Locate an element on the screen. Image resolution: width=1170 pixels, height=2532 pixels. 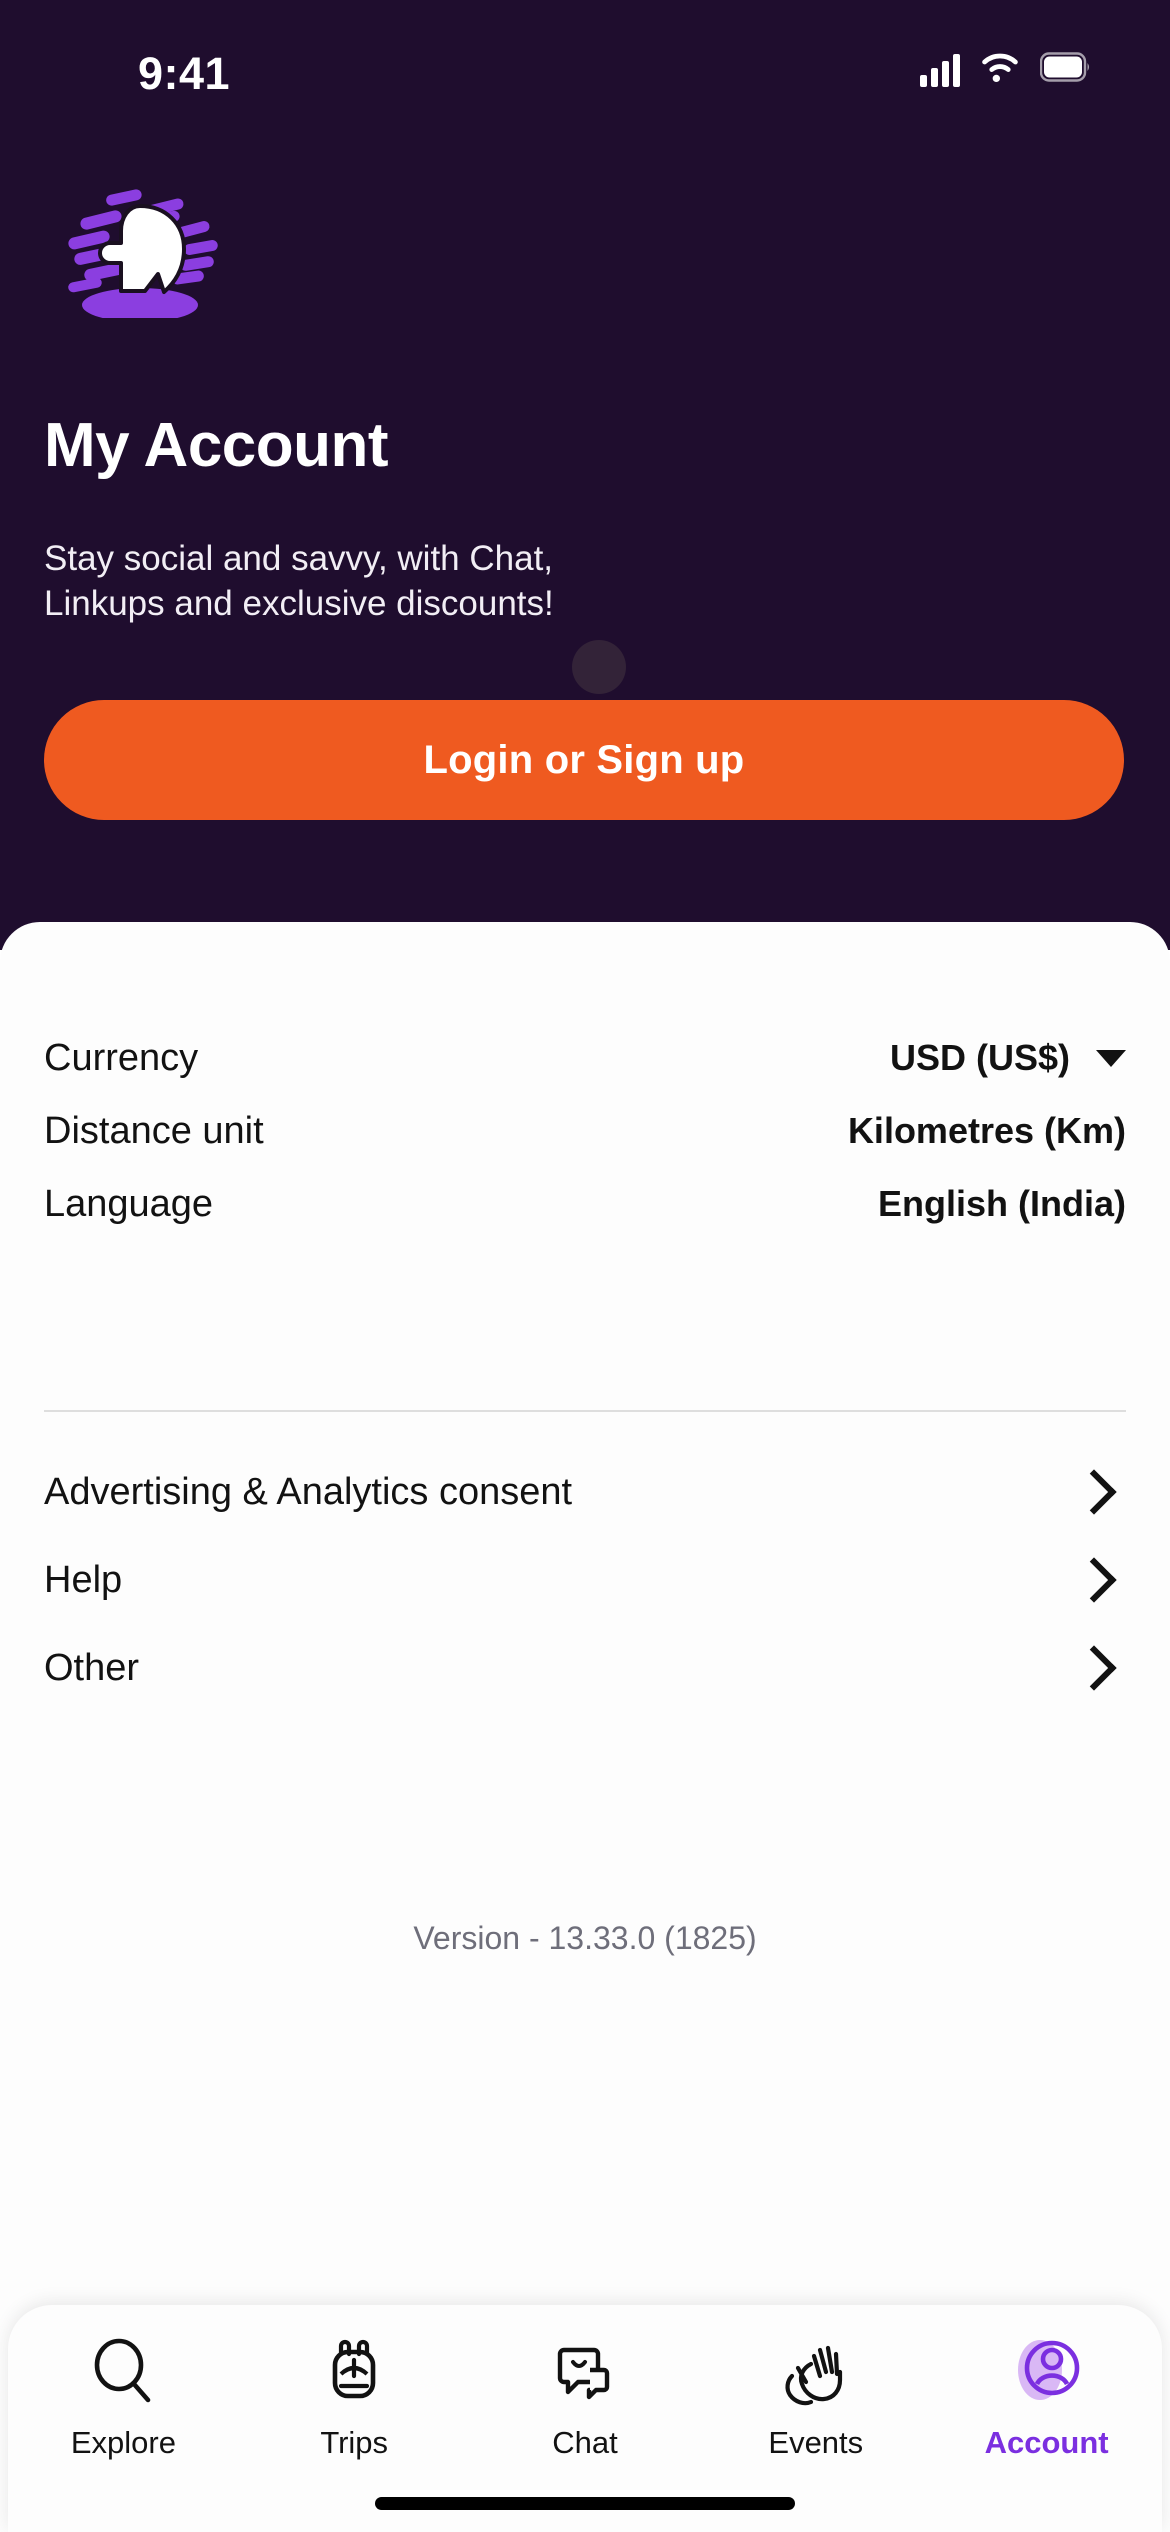
nav-row-other: Other is located at coordinates (585, 1668).